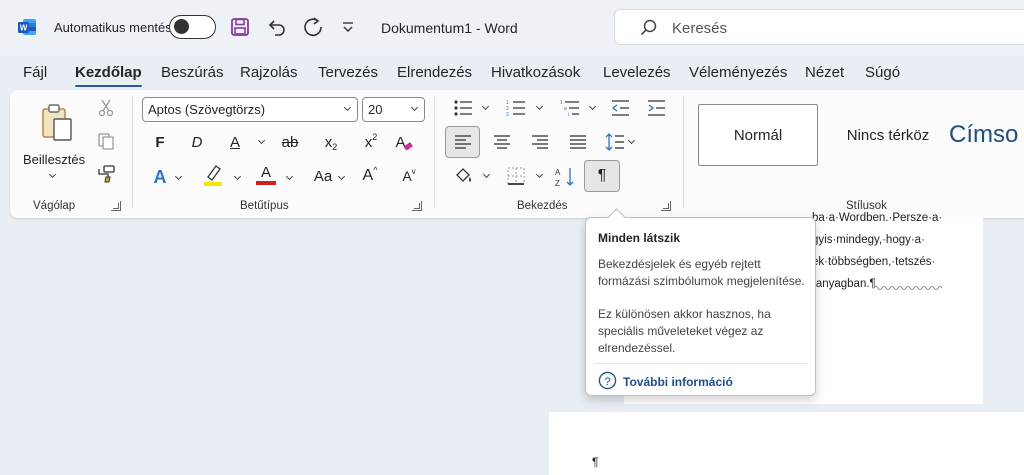 The image size is (1024, 475). What do you see at coordinates (24, 28) in the screenshot?
I see `svg-text: W` at bounding box center [24, 28].